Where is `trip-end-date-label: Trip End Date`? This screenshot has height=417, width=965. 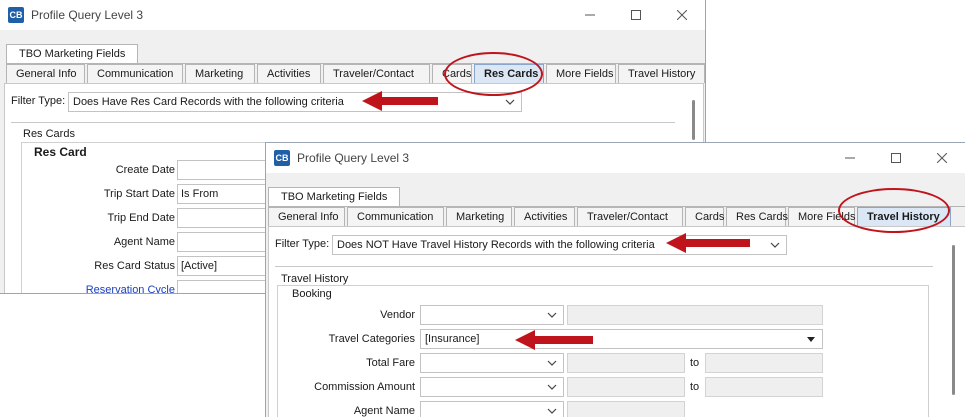 trip-end-date-label: Trip End Date is located at coordinates (141, 218).